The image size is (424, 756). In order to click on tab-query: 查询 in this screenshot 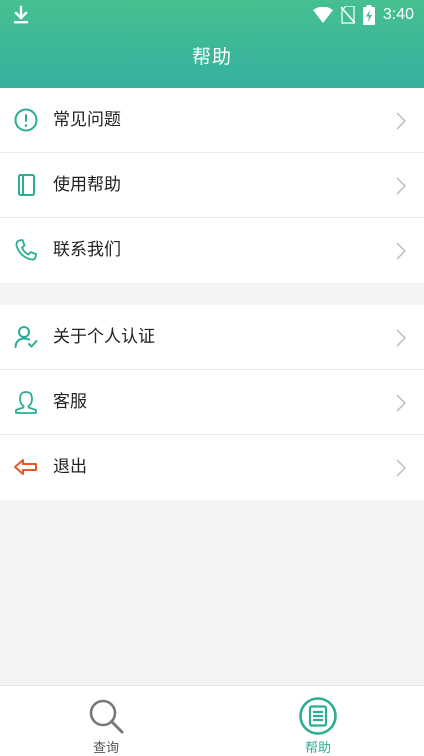, I will do `click(106, 721)`.